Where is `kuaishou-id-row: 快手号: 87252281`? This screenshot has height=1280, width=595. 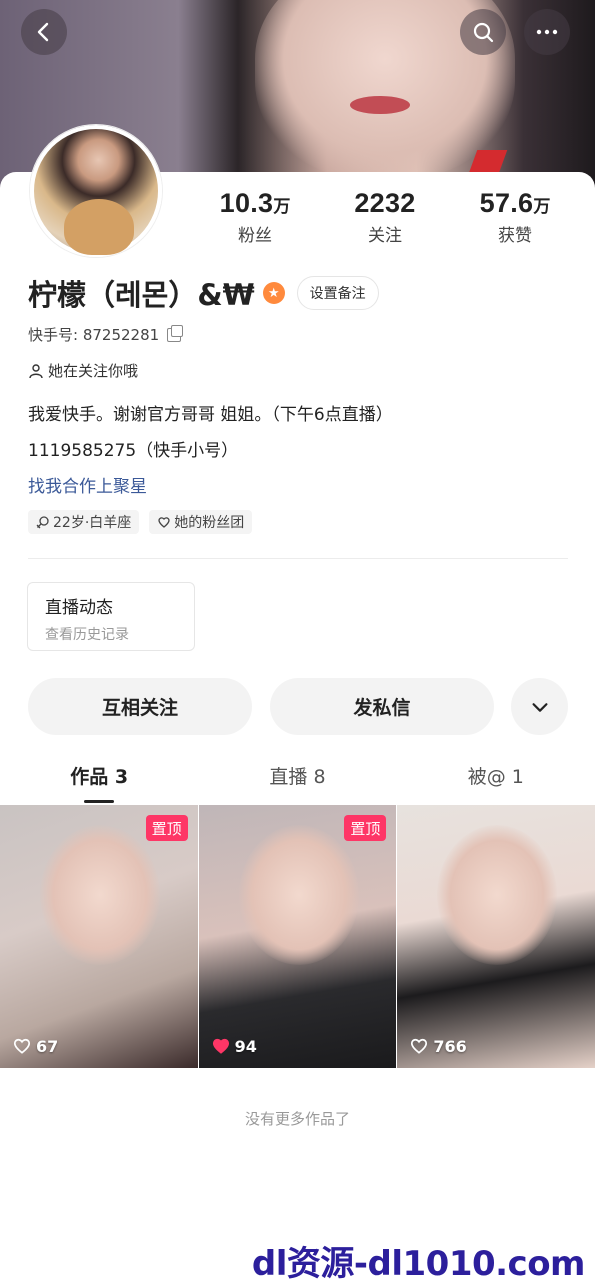
kuaishou-id-row: 快手号: 87252281 is located at coordinates (106, 334).